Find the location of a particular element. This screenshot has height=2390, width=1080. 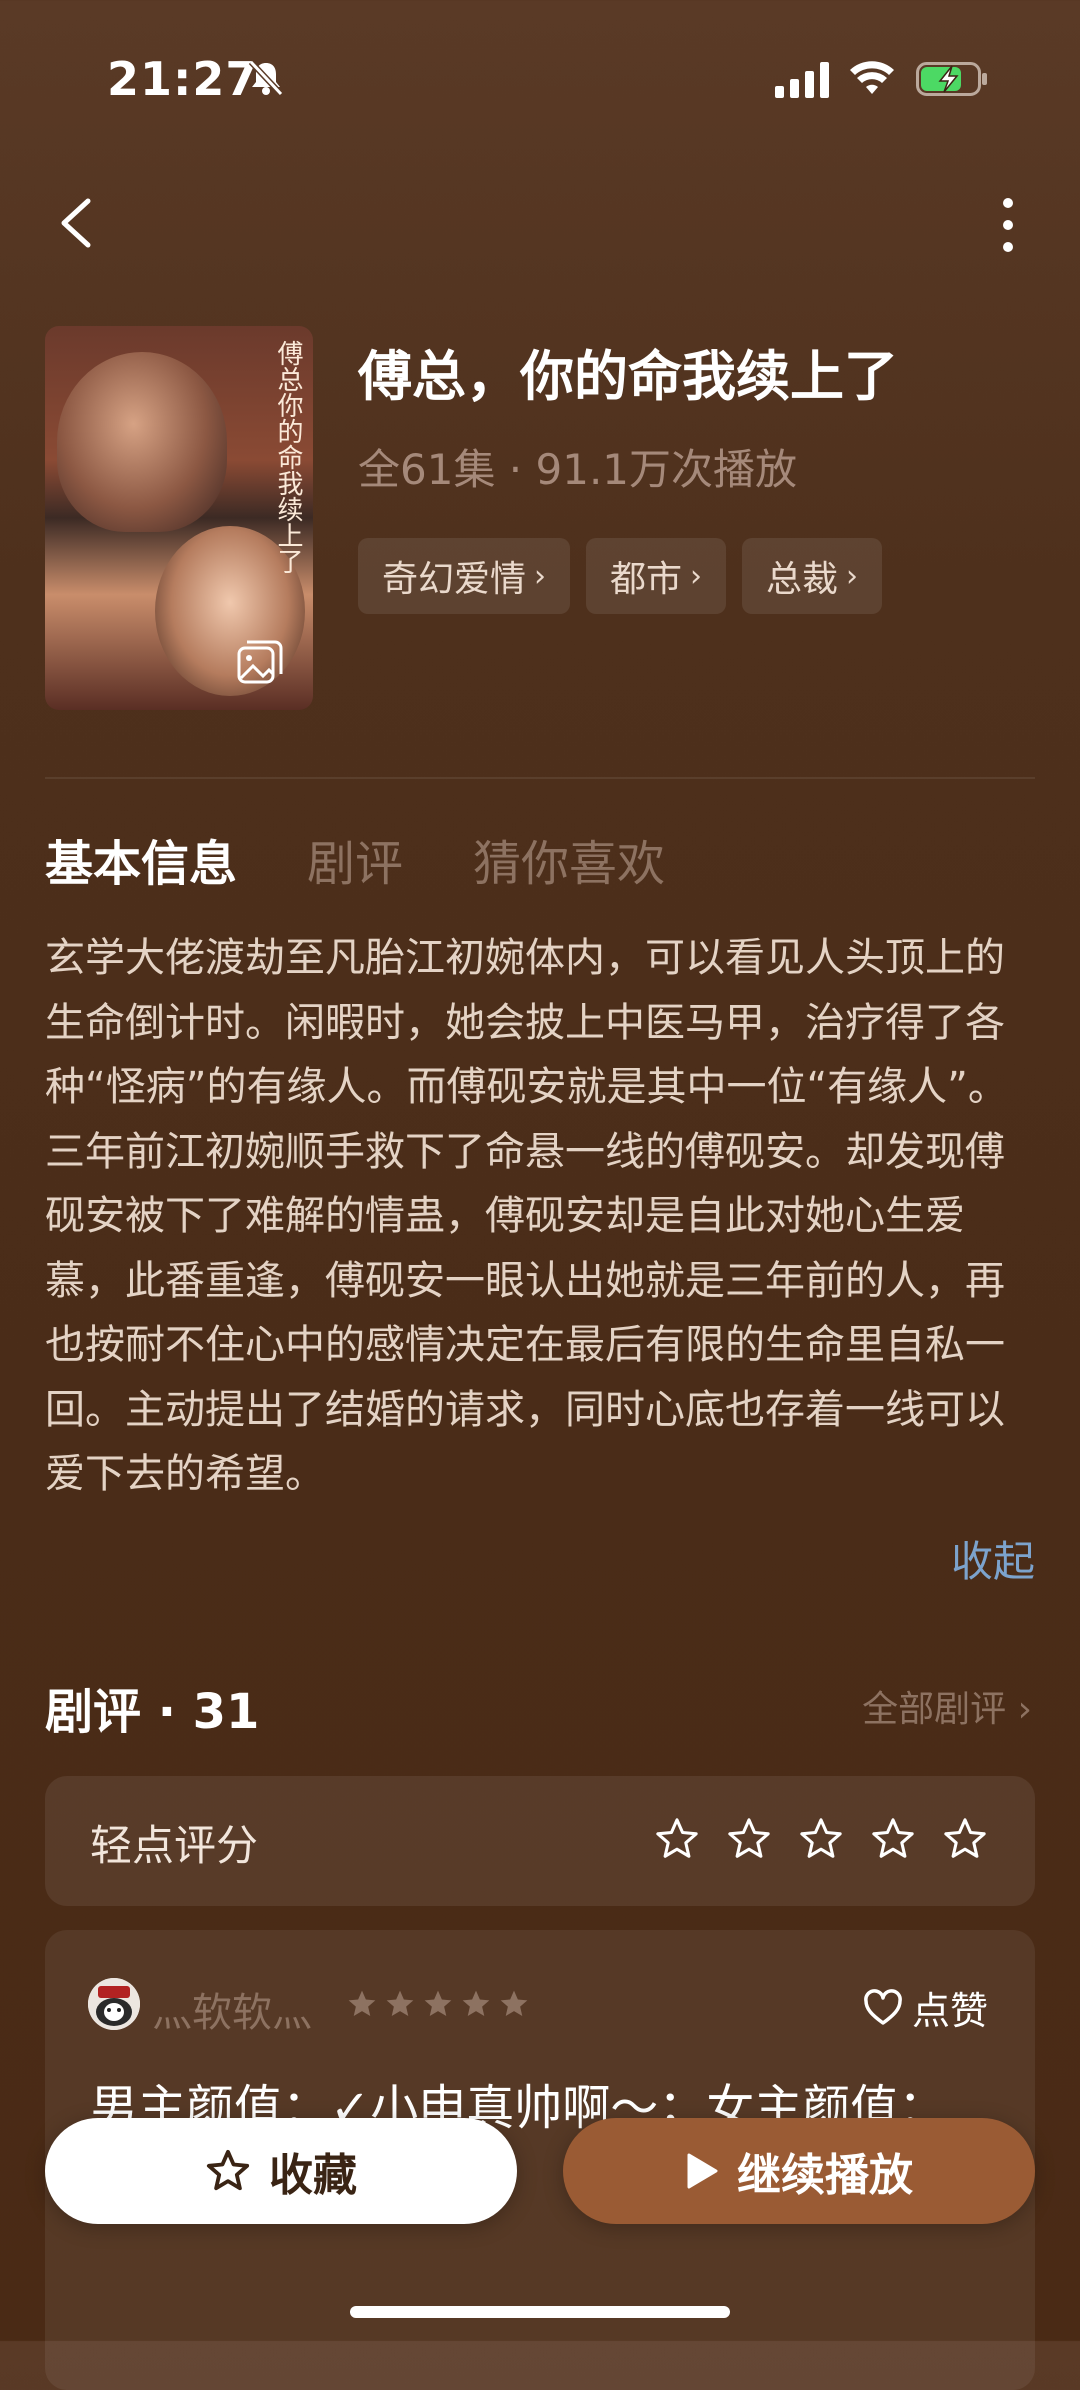

all-reviews-label: 全部剧评 is located at coordinates (934, 1709).